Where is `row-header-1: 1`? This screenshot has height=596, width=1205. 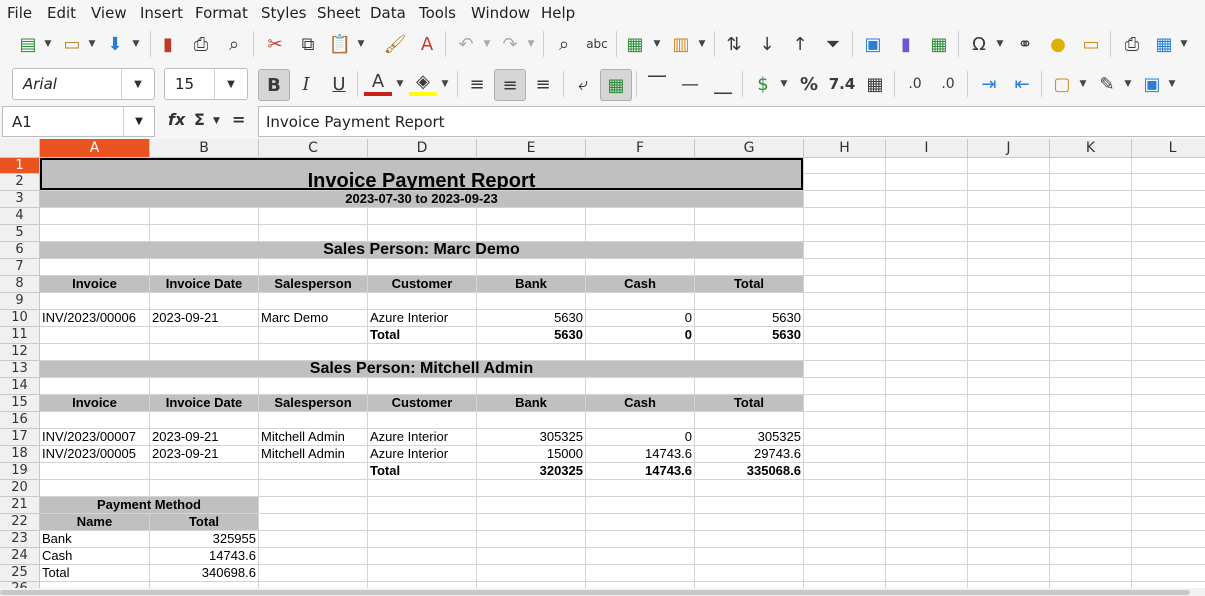 row-header-1: 1 is located at coordinates (20, 166).